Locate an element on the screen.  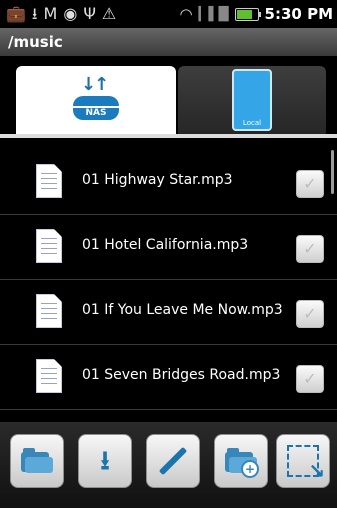
folder-add-icon: + is located at coordinates (242, 463).